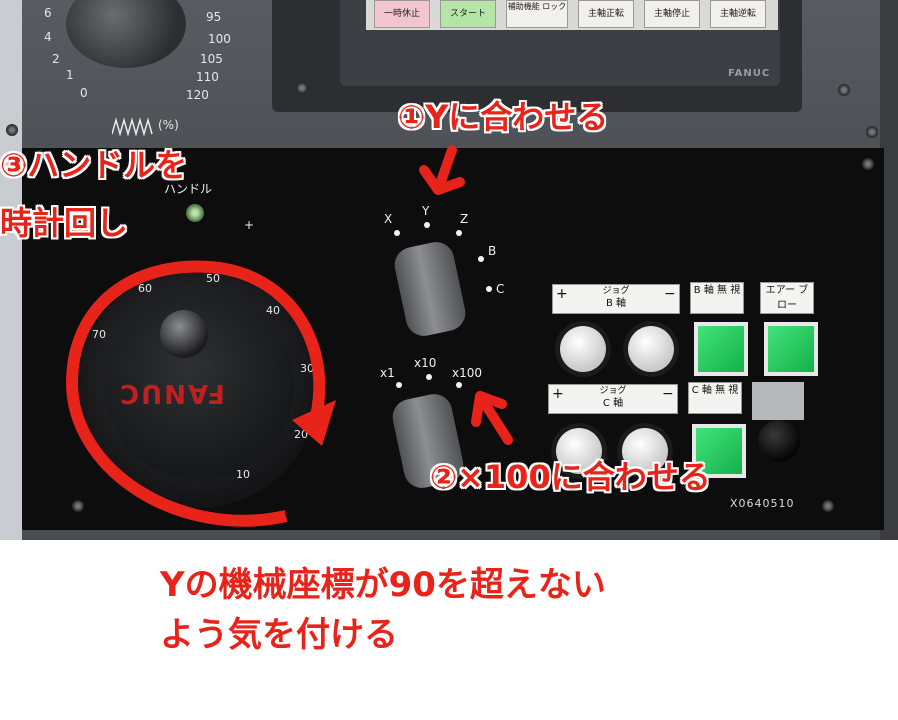 The height and width of the screenshot is (720, 898). Describe the element at coordinates (195, 393) in the screenshot. I see `clockwise-arrow-icon` at that location.